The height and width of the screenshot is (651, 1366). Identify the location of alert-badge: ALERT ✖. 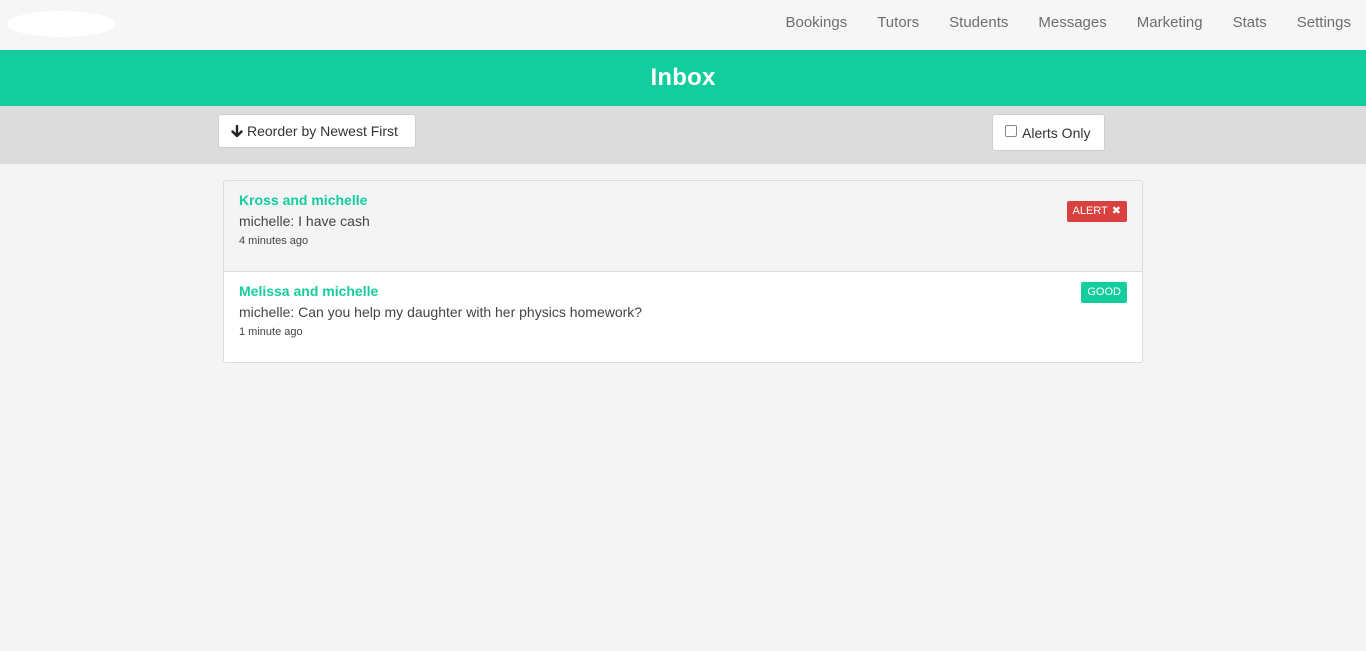
(1096, 211).